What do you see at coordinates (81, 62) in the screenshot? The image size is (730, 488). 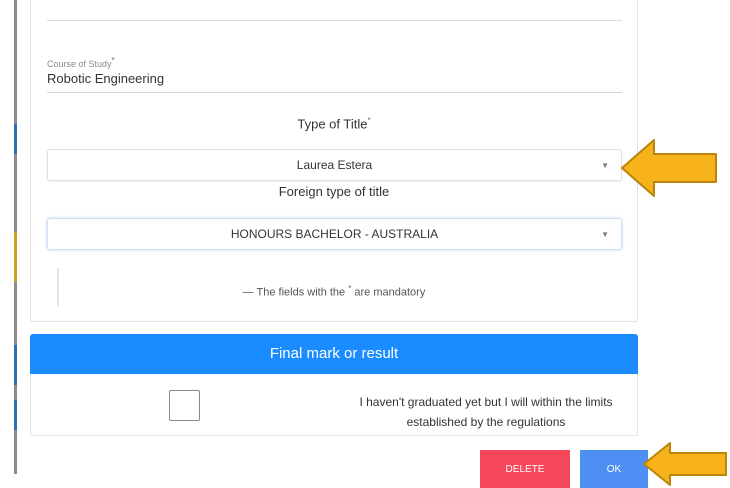 I see `course-of-study-label: Course of Study*` at bounding box center [81, 62].